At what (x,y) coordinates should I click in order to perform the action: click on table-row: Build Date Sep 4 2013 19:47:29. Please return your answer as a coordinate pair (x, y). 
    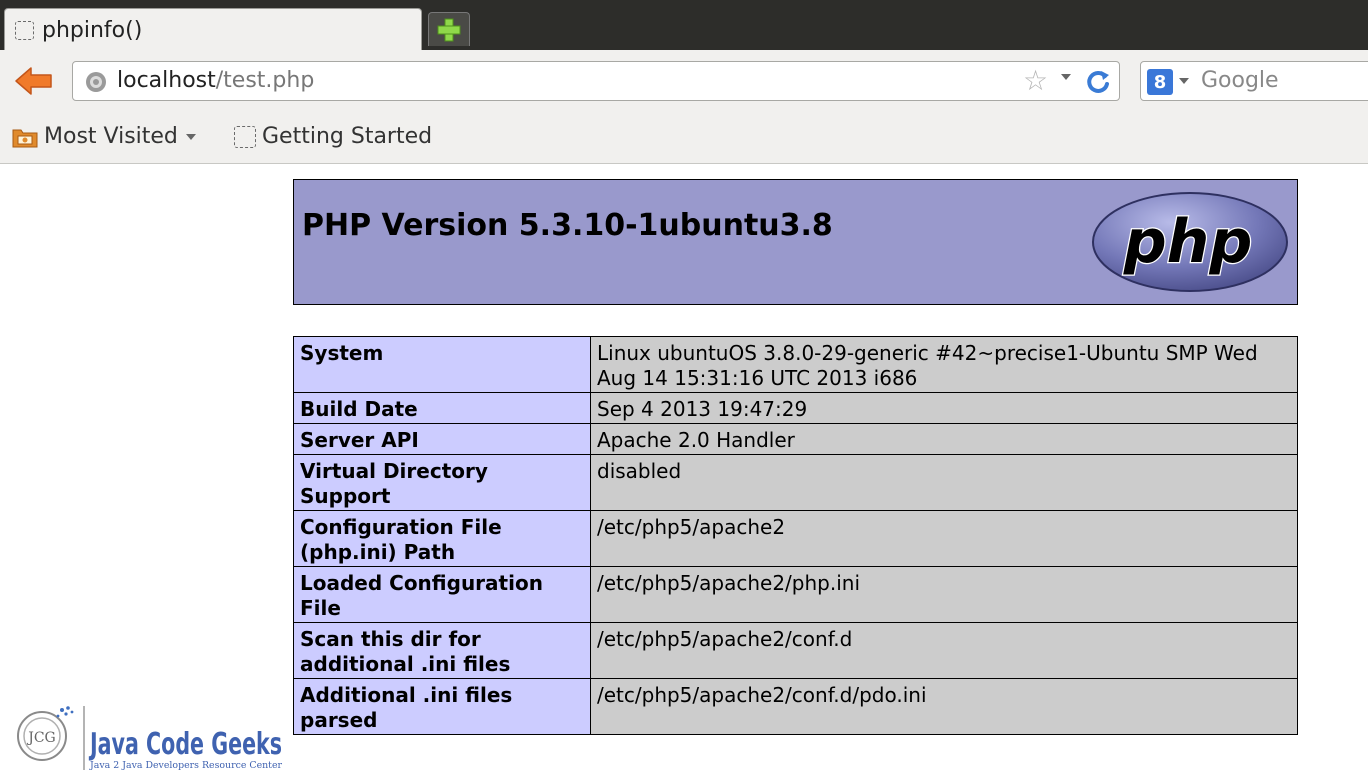
    Looking at the image, I should click on (795, 408).